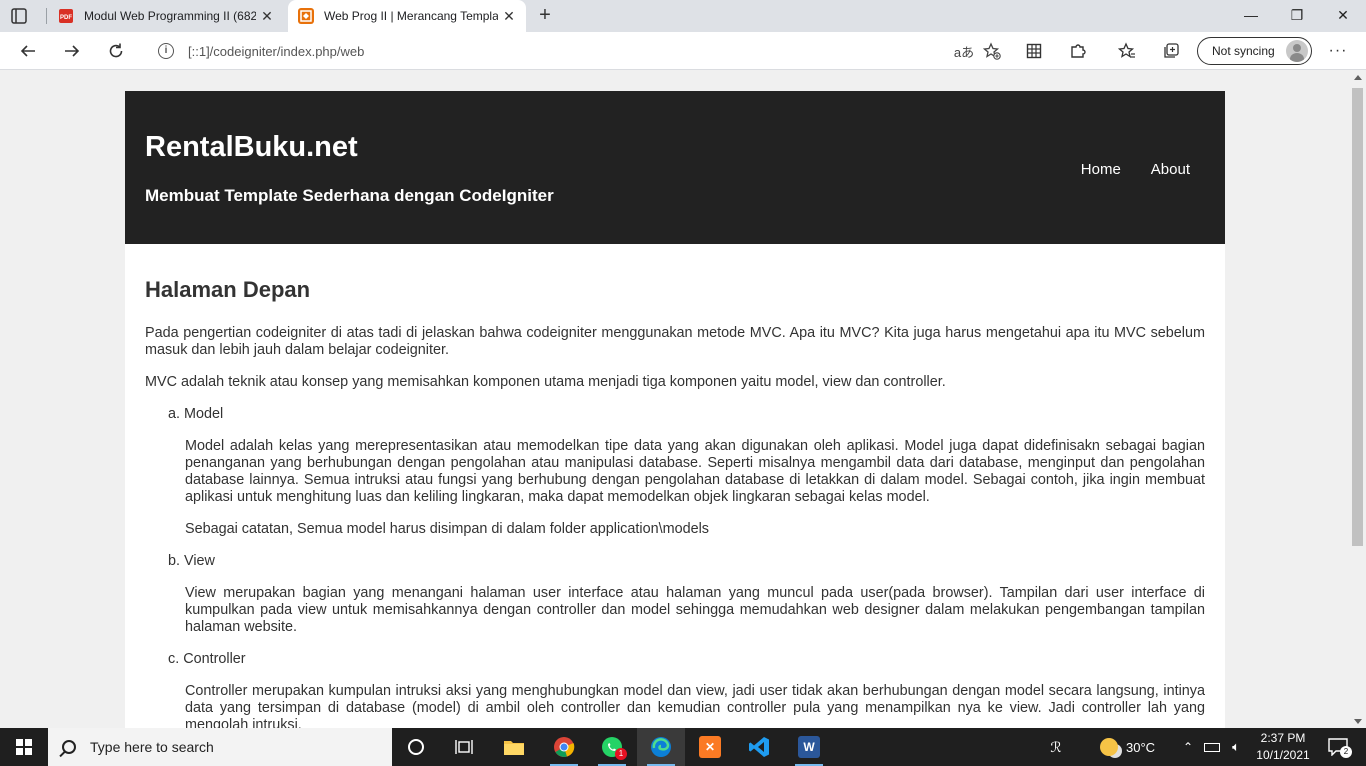  Describe the element at coordinates (1283, 738) in the screenshot. I see `clock-time: 2:37 PM` at that location.